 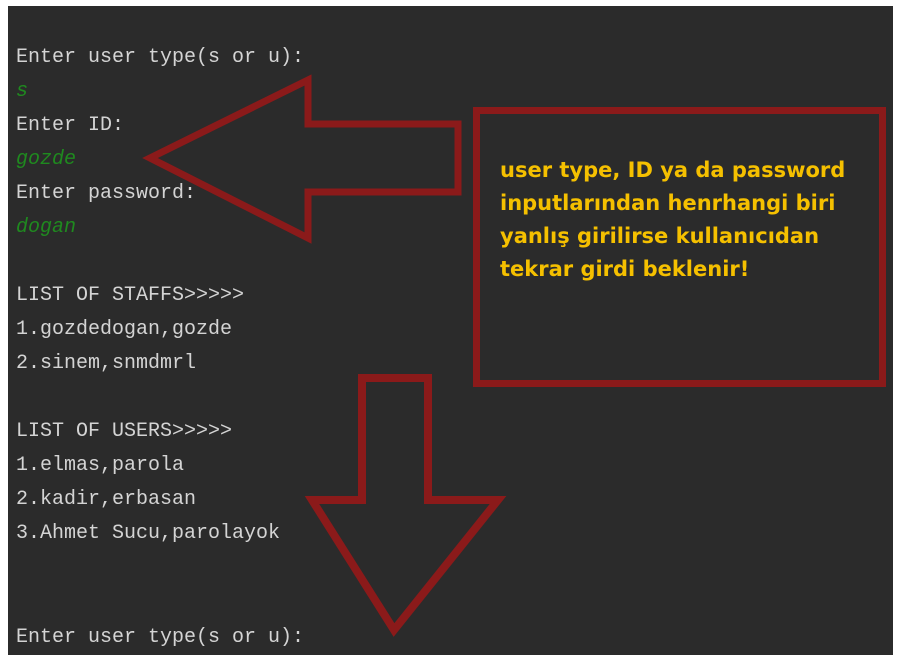 What do you see at coordinates (70, 125) in the screenshot?
I see `console-line: Enter ID:` at bounding box center [70, 125].